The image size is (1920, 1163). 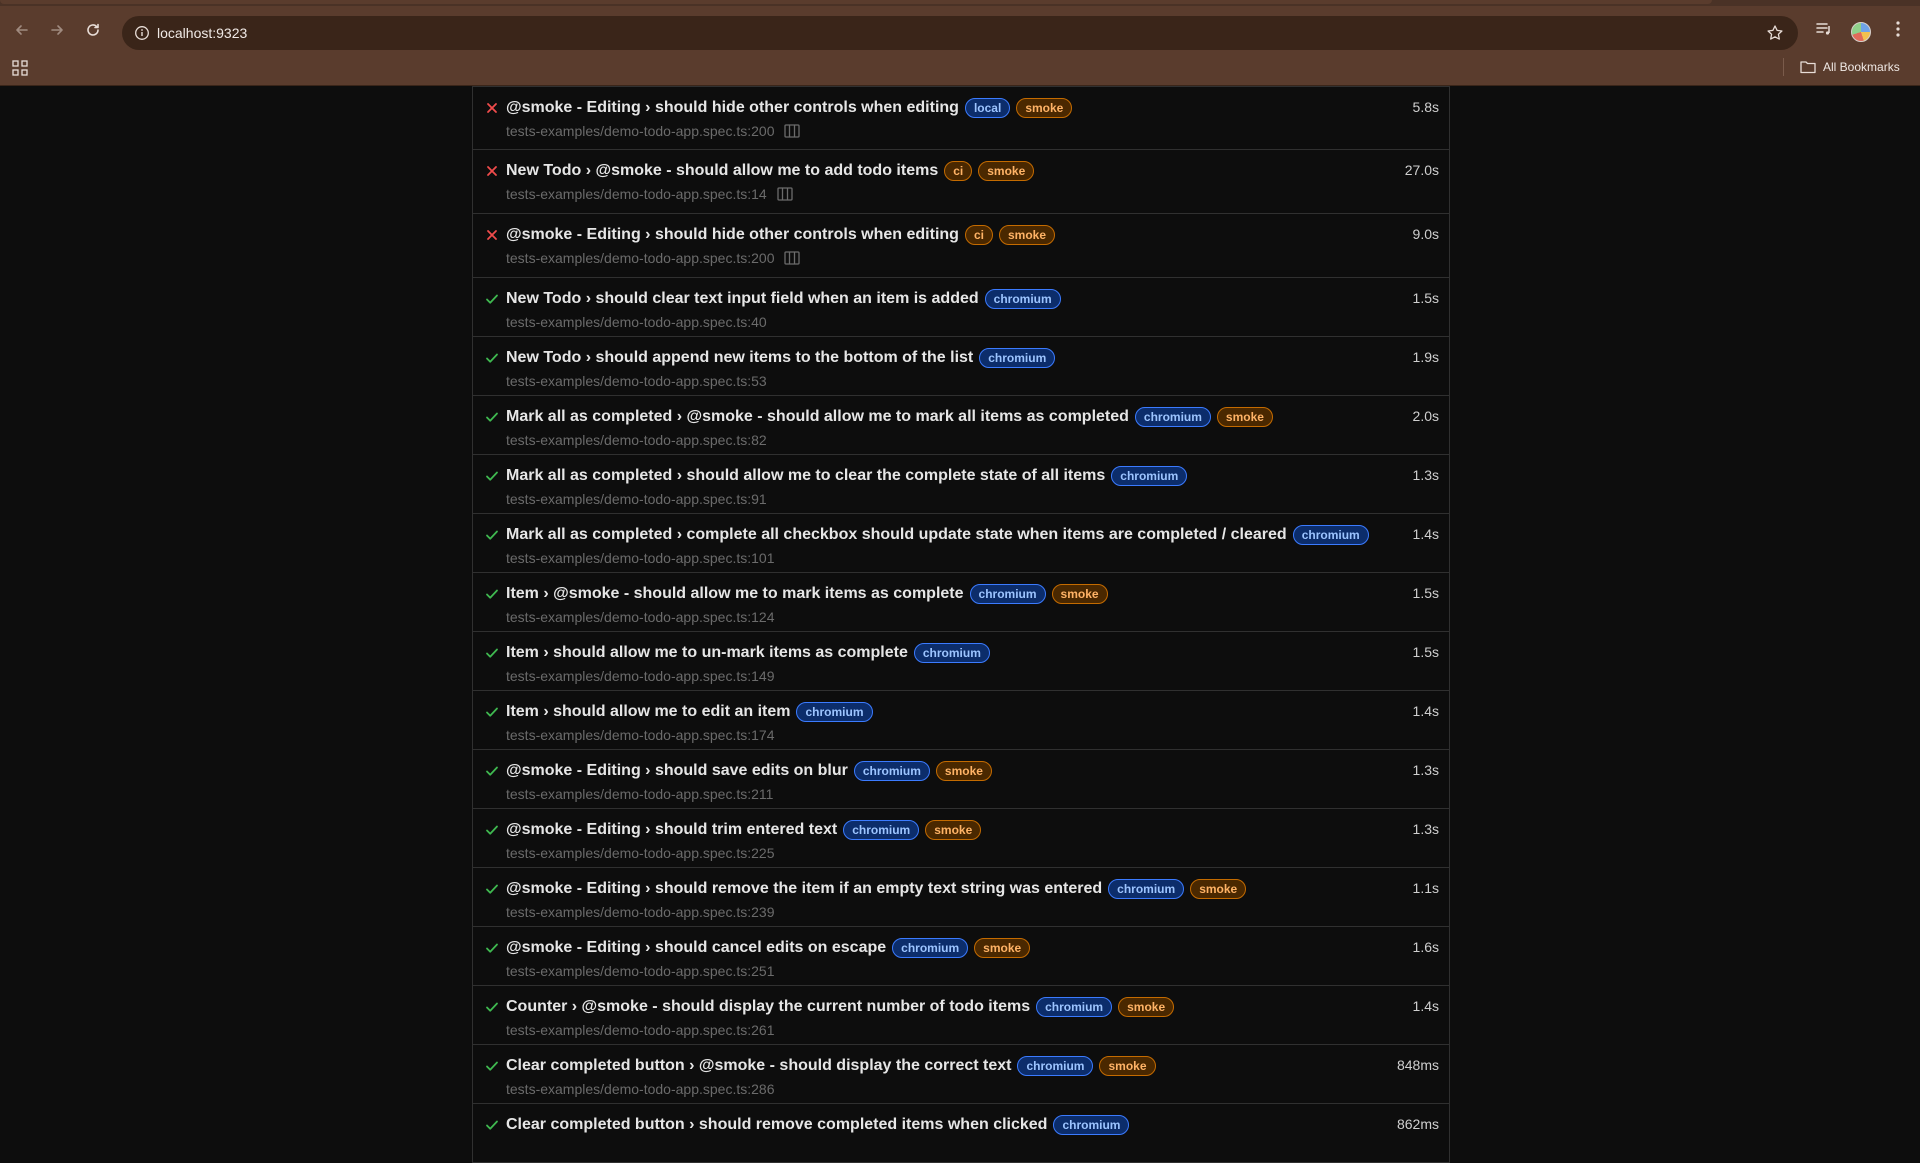 I want to click on forward-arrow-icon, so click(x=57, y=30).